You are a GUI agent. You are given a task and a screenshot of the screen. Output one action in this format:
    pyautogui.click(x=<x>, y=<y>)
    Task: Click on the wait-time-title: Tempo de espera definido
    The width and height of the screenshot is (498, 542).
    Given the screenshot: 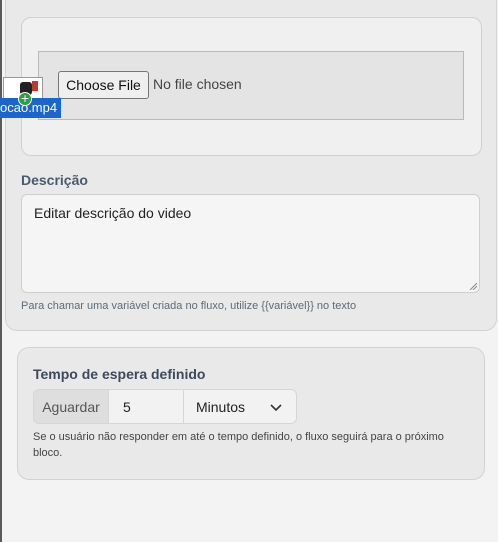 What is the action you would take?
    pyautogui.click(x=119, y=374)
    